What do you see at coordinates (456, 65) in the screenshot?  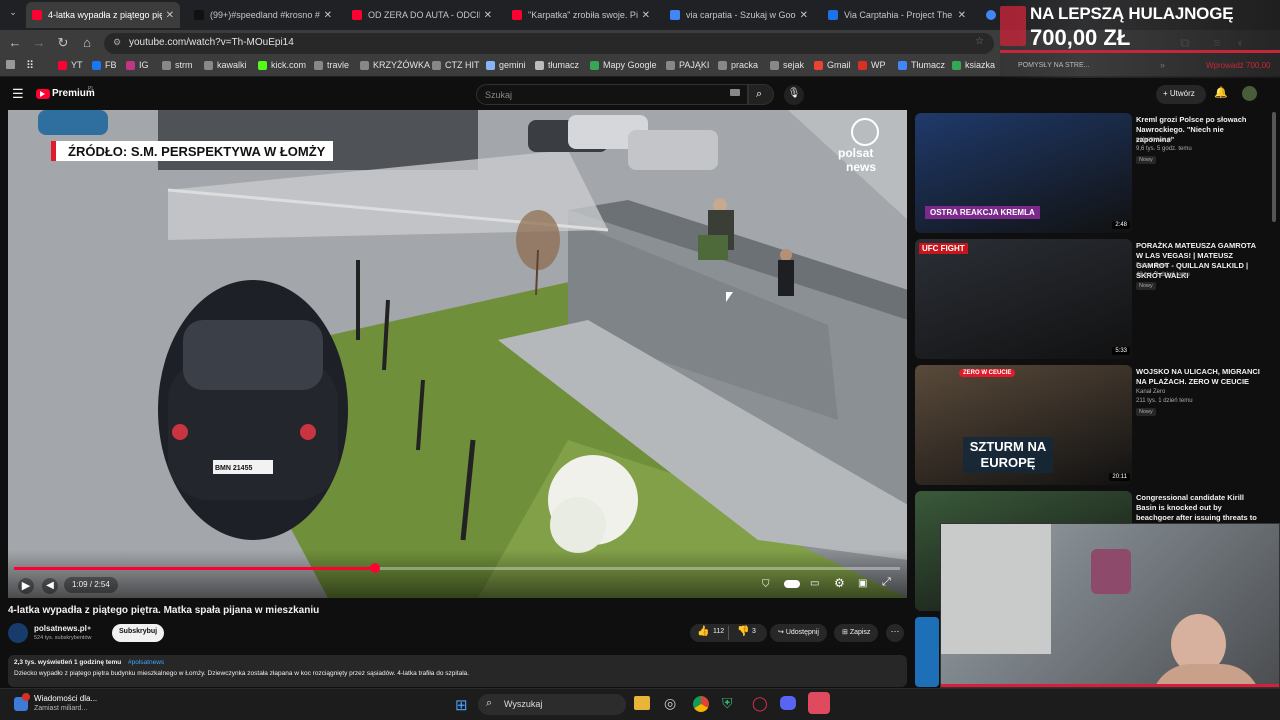 I see `bookmark-item: CTZ HIT` at bounding box center [456, 65].